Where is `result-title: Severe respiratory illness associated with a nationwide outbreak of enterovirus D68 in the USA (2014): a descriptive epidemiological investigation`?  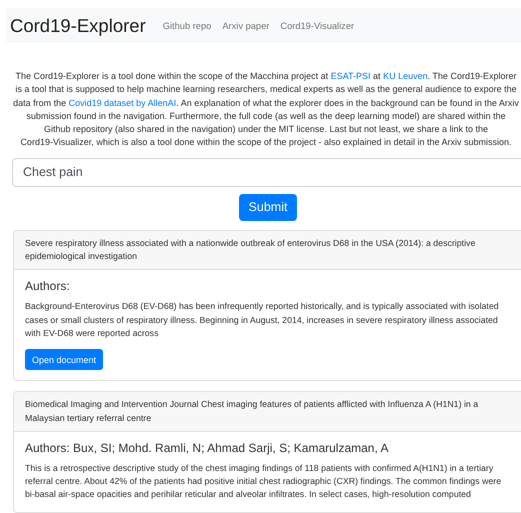 result-title: Severe respiratory illness associated with a nationwide outbreak of enterovirus D68 in the USA (2014): a descriptive epidemiological investigation is located at coordinates (250, 250).